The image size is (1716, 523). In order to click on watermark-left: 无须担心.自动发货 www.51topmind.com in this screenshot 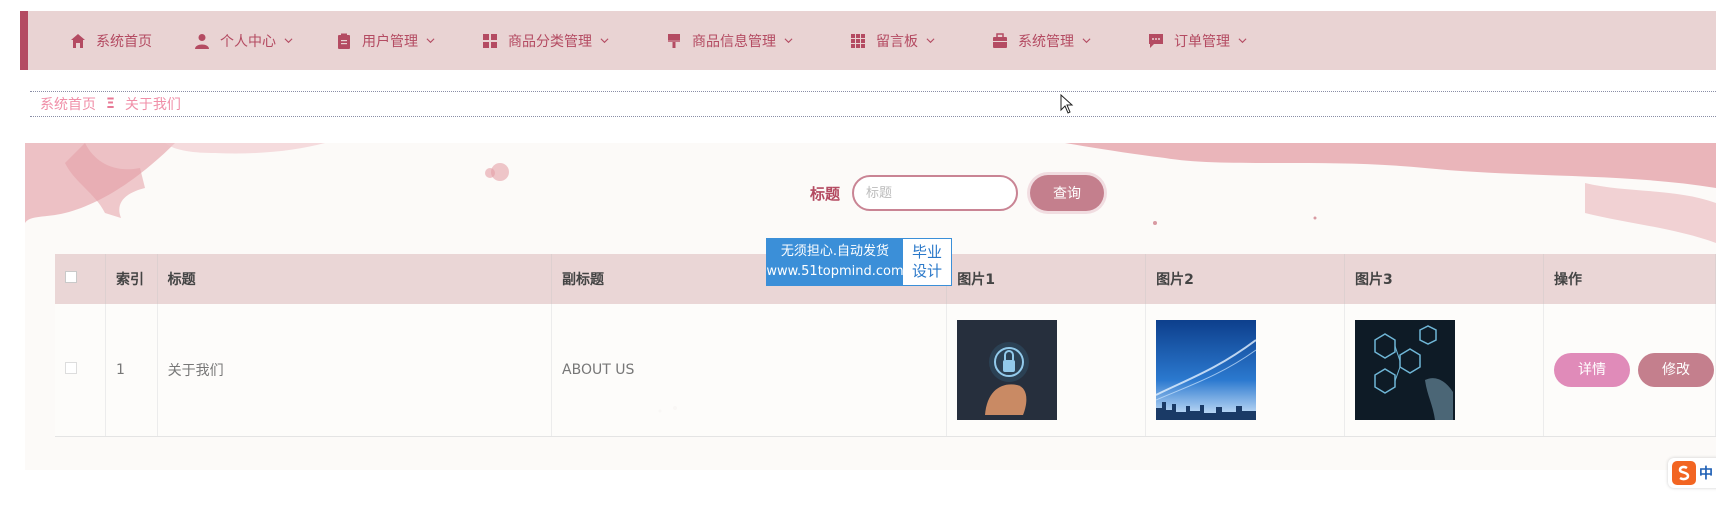, I will do `click(835, 262)`.